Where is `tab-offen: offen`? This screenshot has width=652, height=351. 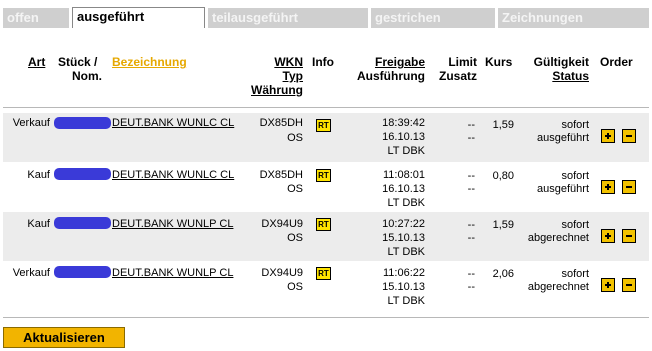 tab-offen: offen is located at coordinates (36, 18).